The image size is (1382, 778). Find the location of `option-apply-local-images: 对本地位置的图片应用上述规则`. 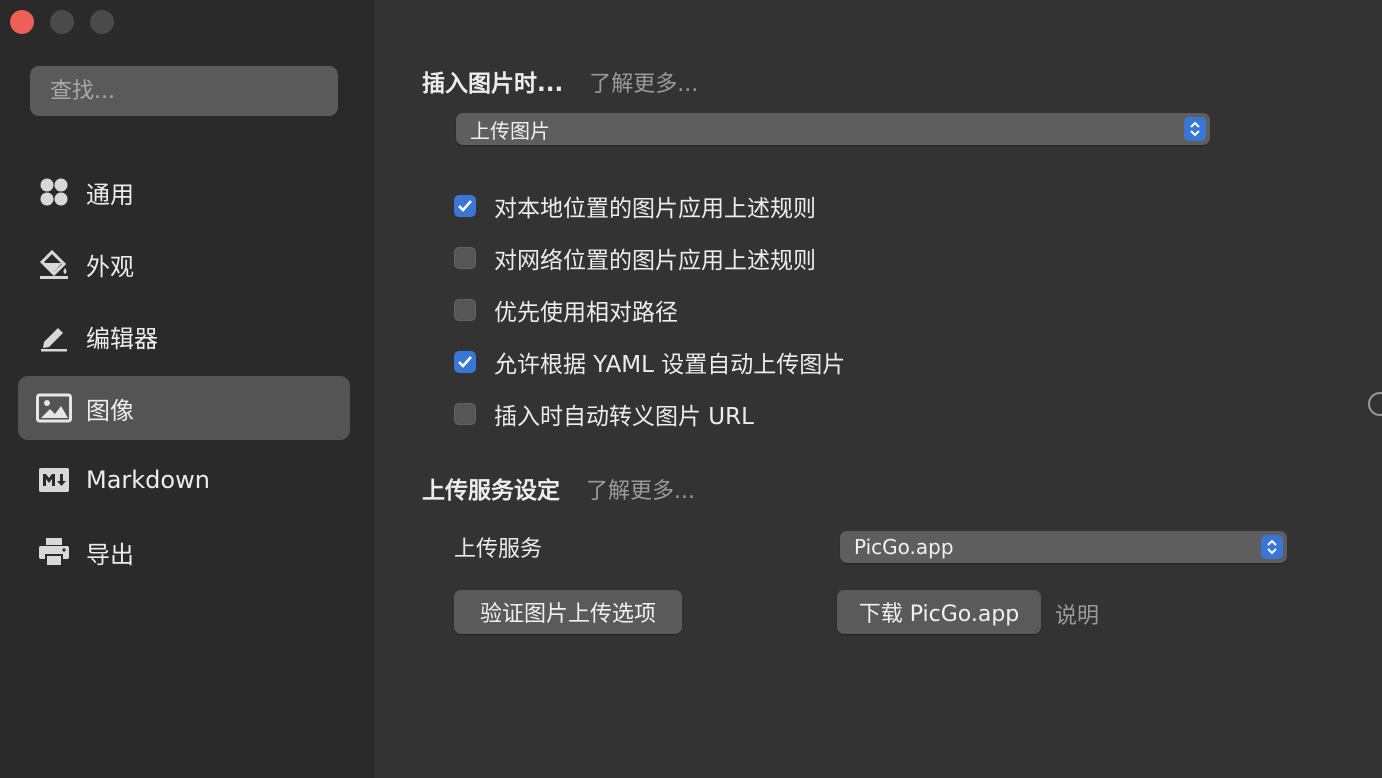

option-apply-local-images: 对本地位置的图片应用上述规则 is located at coordinates (649, 206).